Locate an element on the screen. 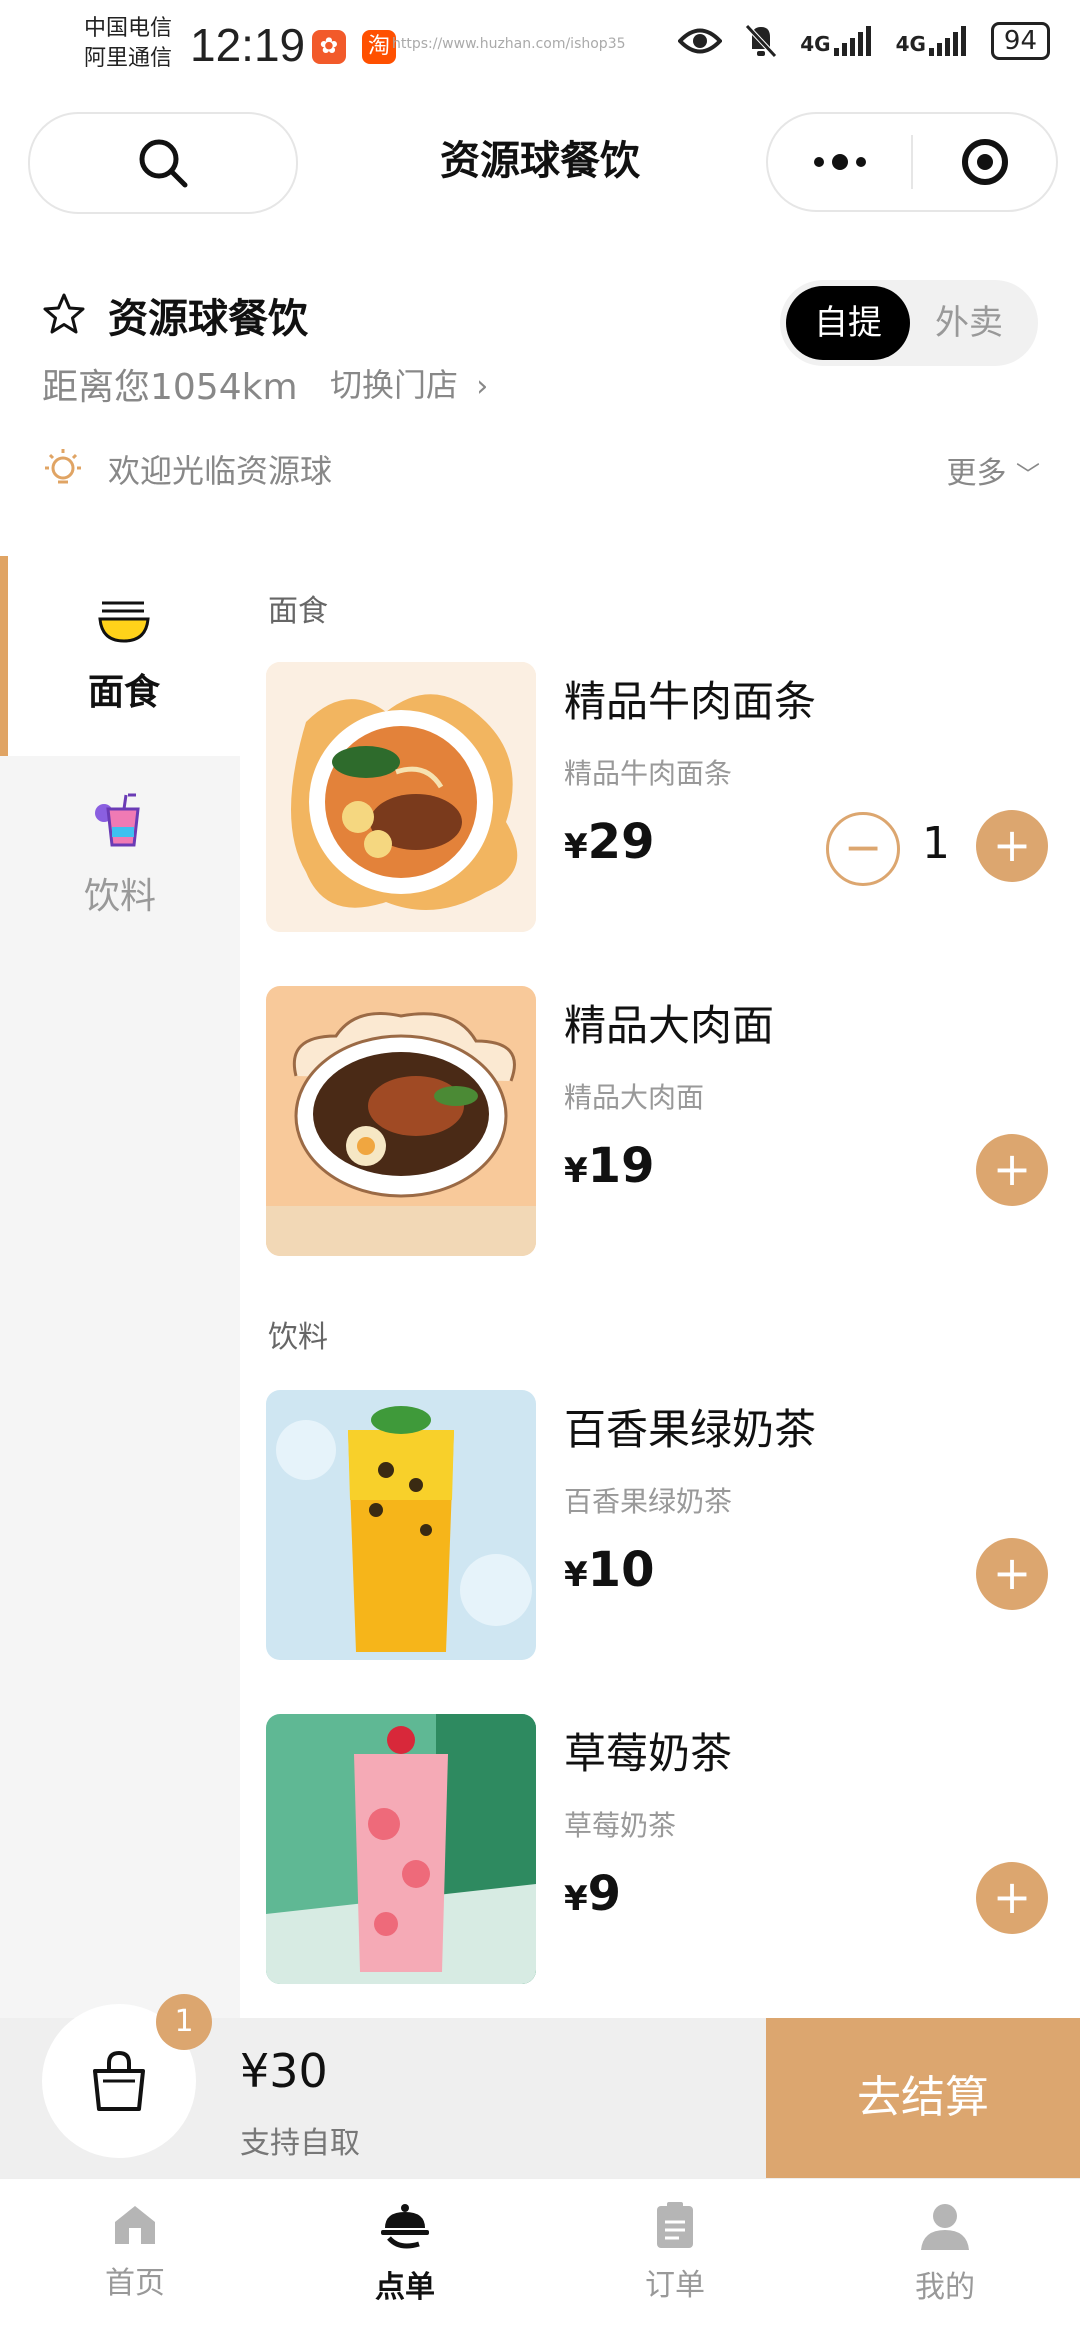  chevron-right-icon: › is located at coordinates (482, 386).